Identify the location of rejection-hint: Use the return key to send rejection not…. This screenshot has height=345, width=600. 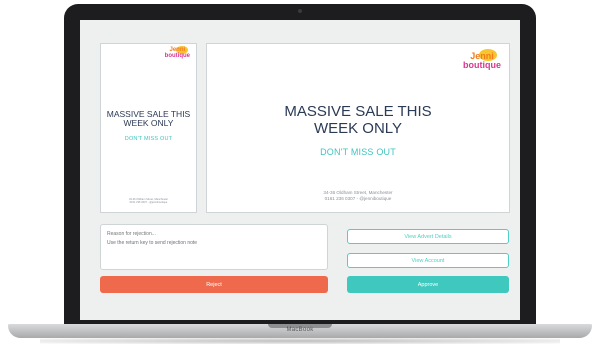
(152, 243).